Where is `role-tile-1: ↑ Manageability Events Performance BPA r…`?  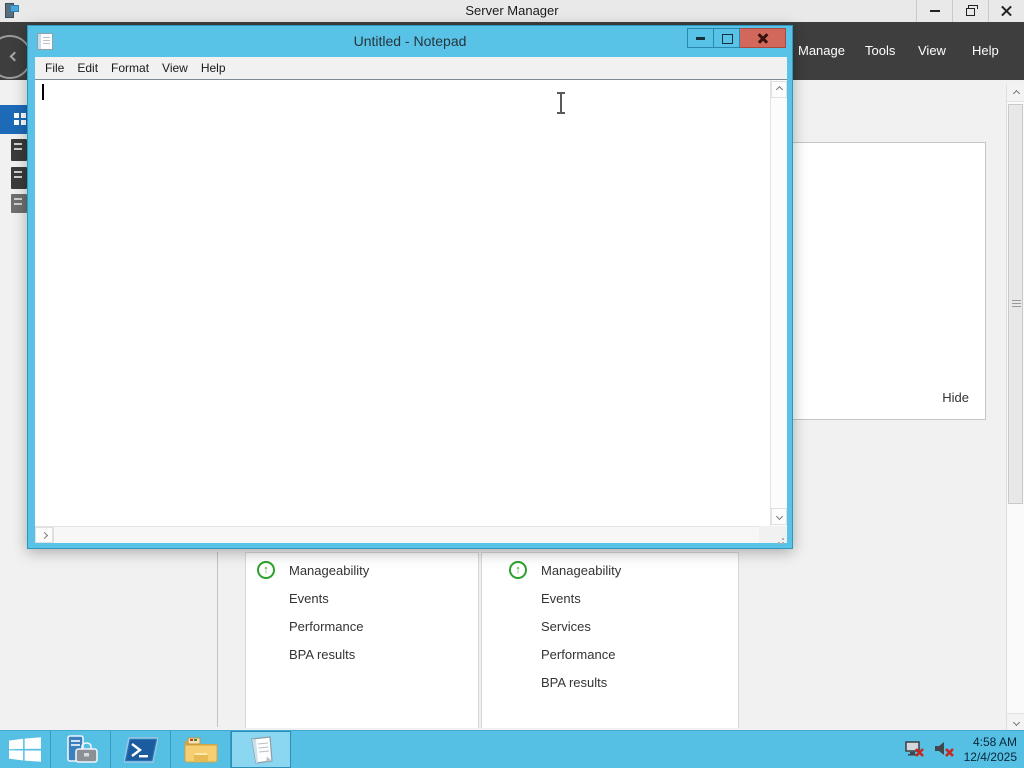 role-tile-1: ↑ Manageability Events Performance BPA r… is located at coordinates (362, 640).